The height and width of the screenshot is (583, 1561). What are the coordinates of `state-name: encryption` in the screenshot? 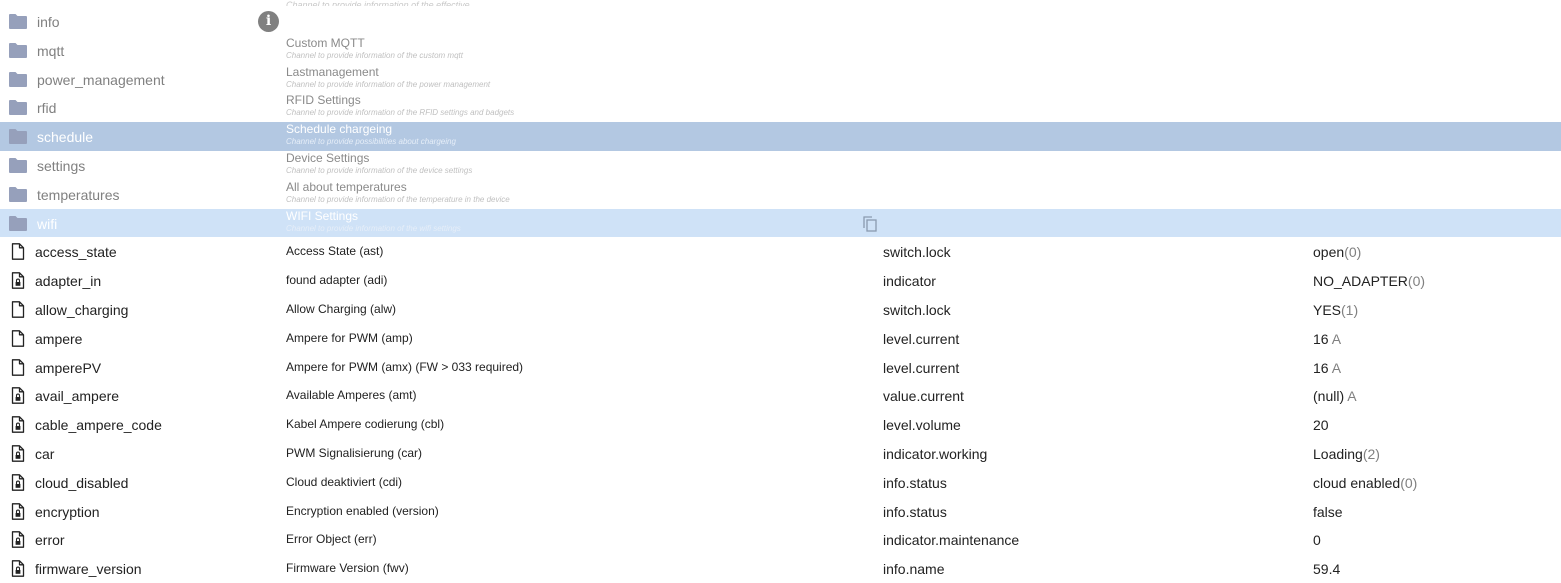 It's located at (67, 511).